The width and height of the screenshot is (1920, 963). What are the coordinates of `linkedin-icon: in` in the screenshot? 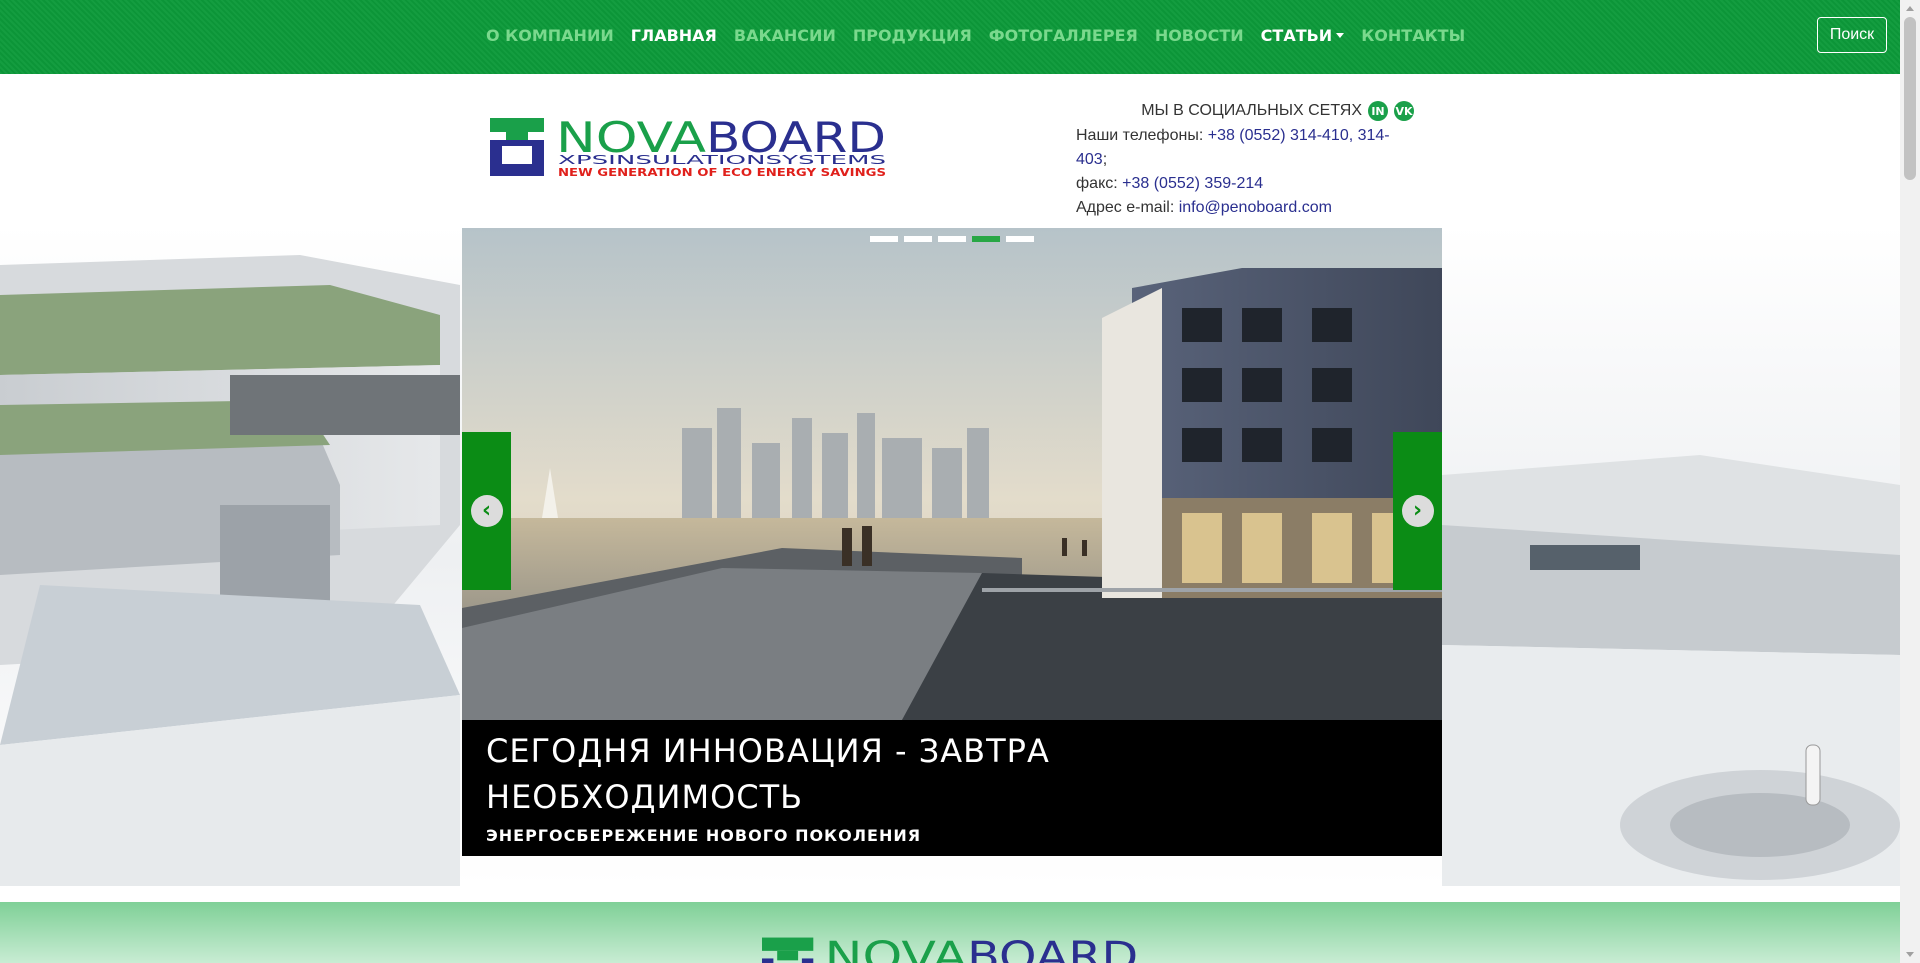 It's located at (1378, 111).